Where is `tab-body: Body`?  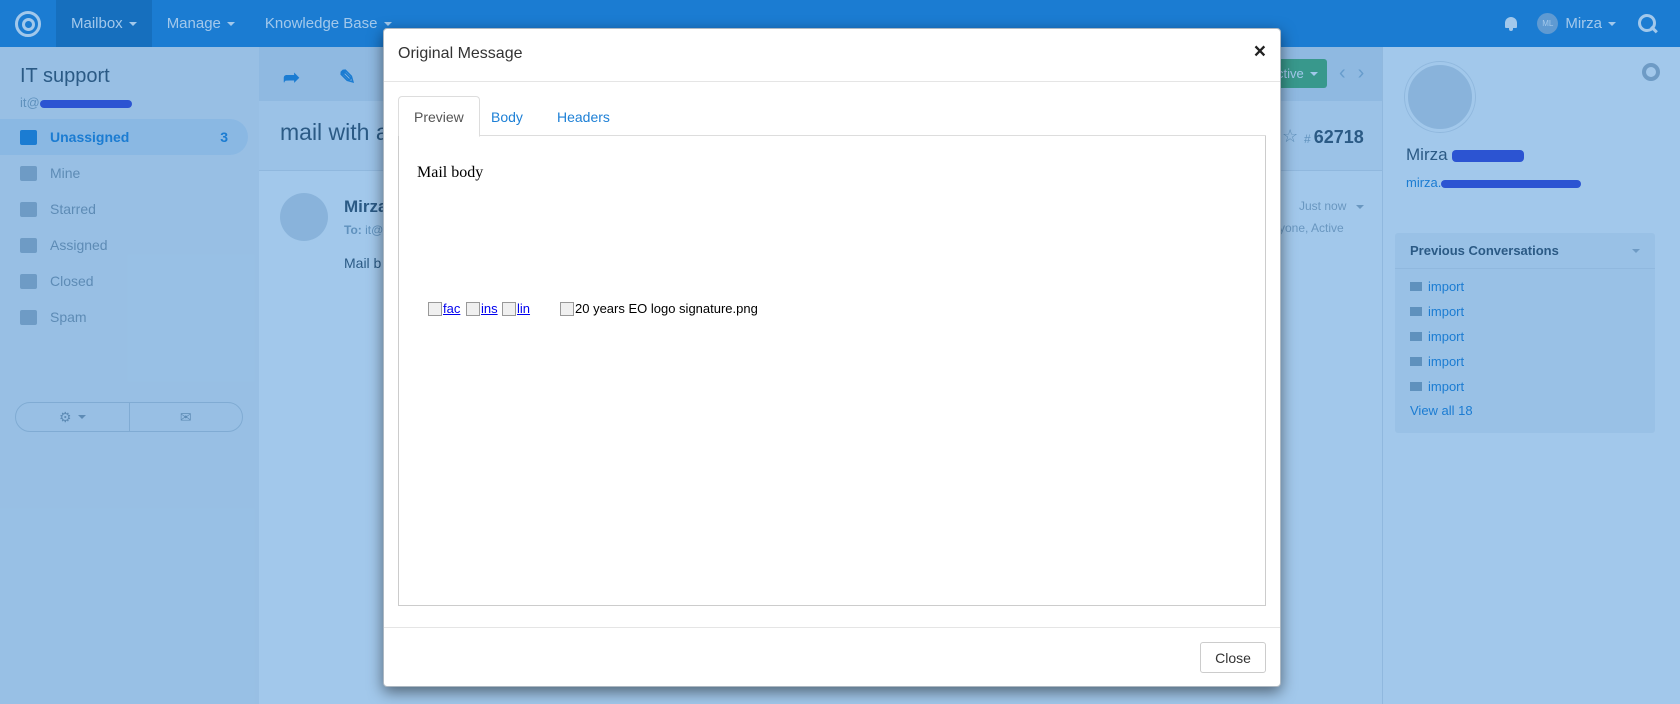 tab-body: Body is located at coordinates (507, 116).